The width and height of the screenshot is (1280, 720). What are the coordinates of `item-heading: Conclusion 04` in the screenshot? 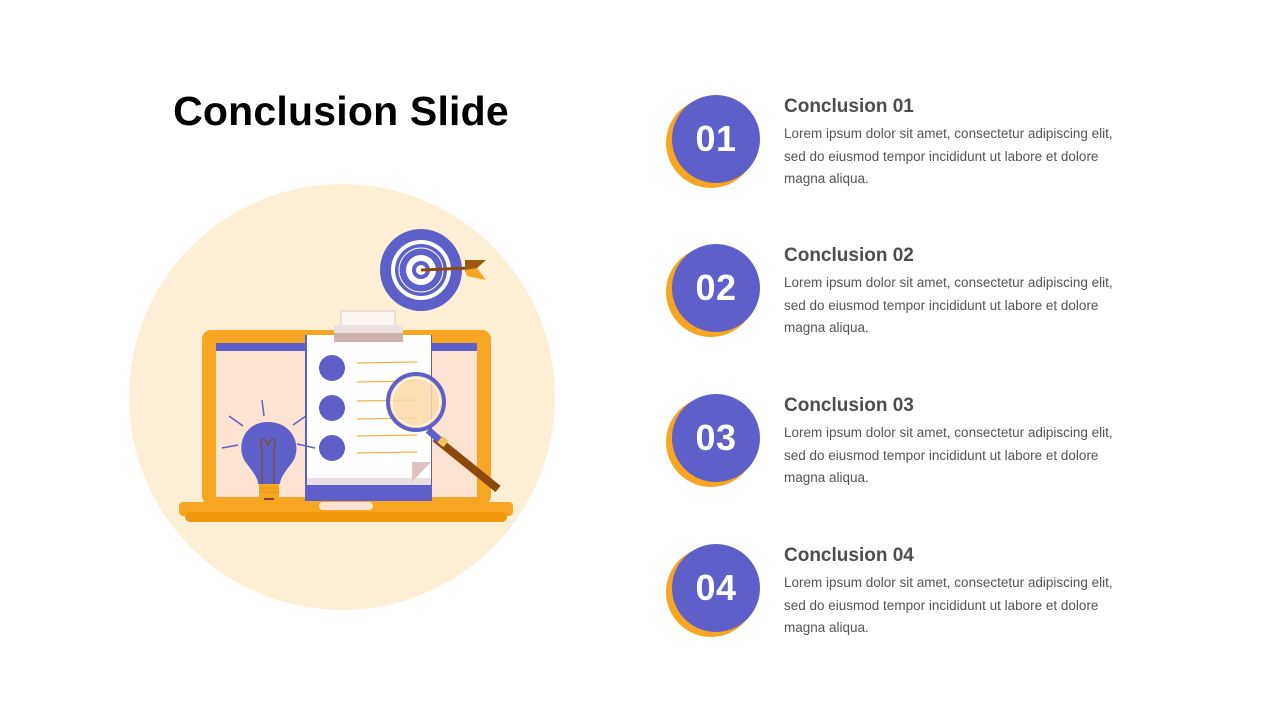 It's located at (849, 555).